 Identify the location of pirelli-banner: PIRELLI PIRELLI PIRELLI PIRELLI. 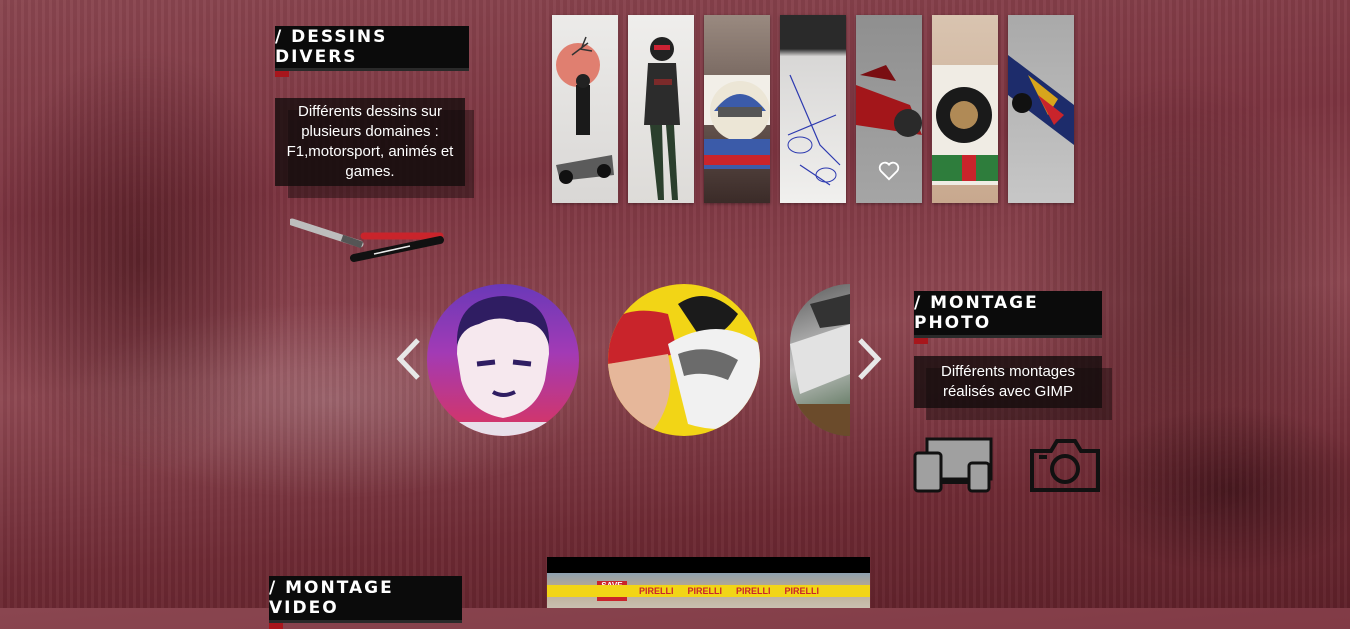
(708, 591).